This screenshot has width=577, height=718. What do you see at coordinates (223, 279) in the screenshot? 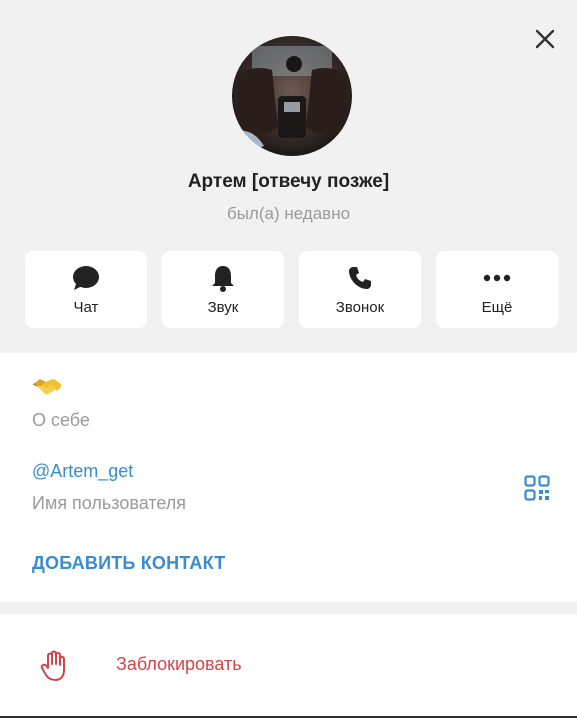
I see `bell-icon` at bounding box center [223, 279].